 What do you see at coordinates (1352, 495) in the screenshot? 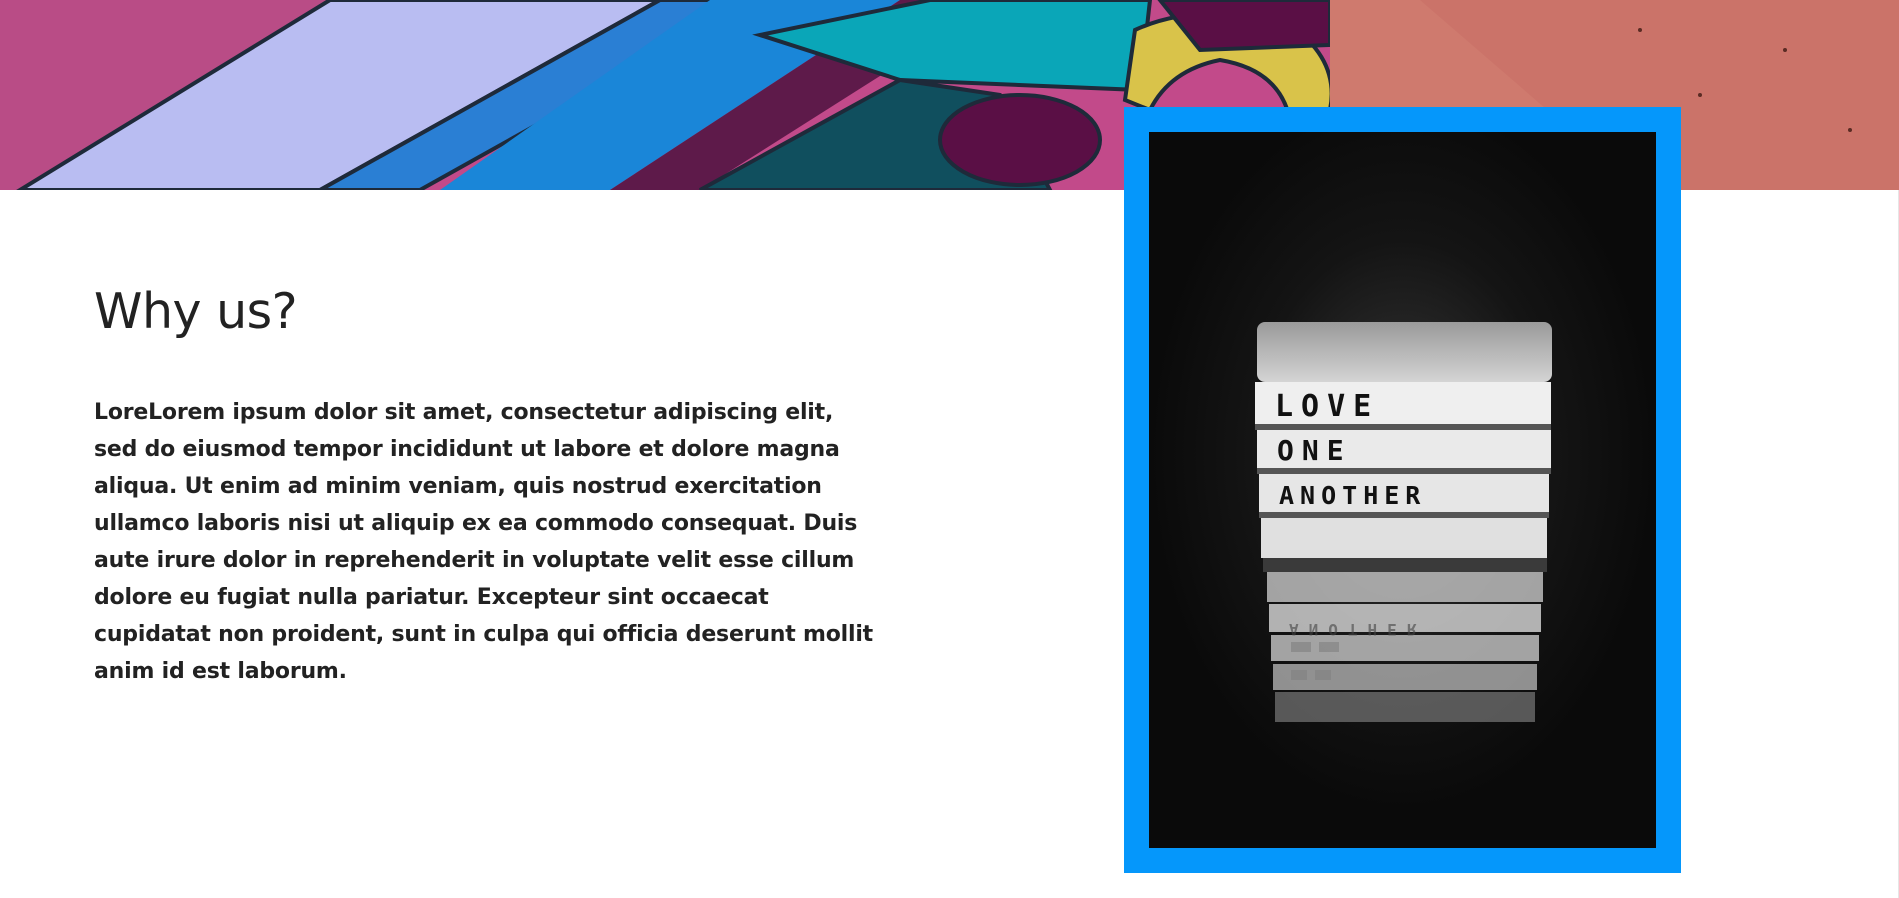
I see `sign-line-3: ANOTHER` at bounding box center [1352, 495].